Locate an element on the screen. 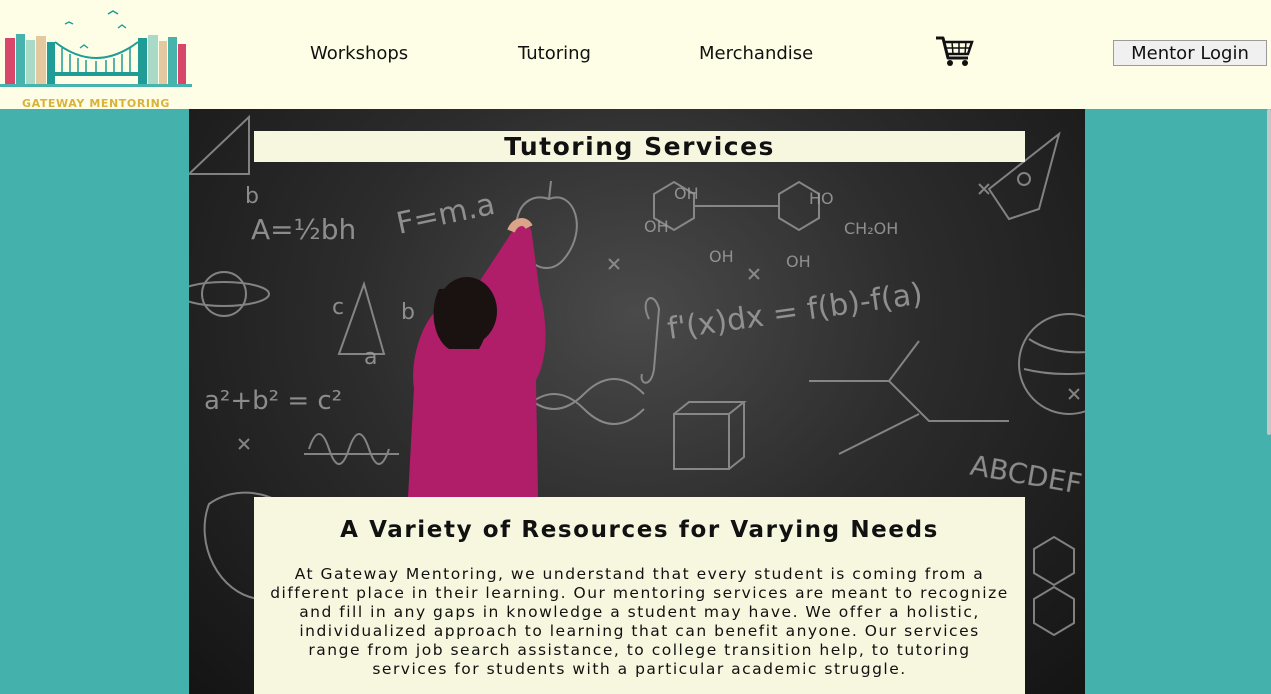 This screenshot has width=1271, height=694. svg-text: f'(x)dx = f(b)-f(a) is located at coordinates (795, 311).